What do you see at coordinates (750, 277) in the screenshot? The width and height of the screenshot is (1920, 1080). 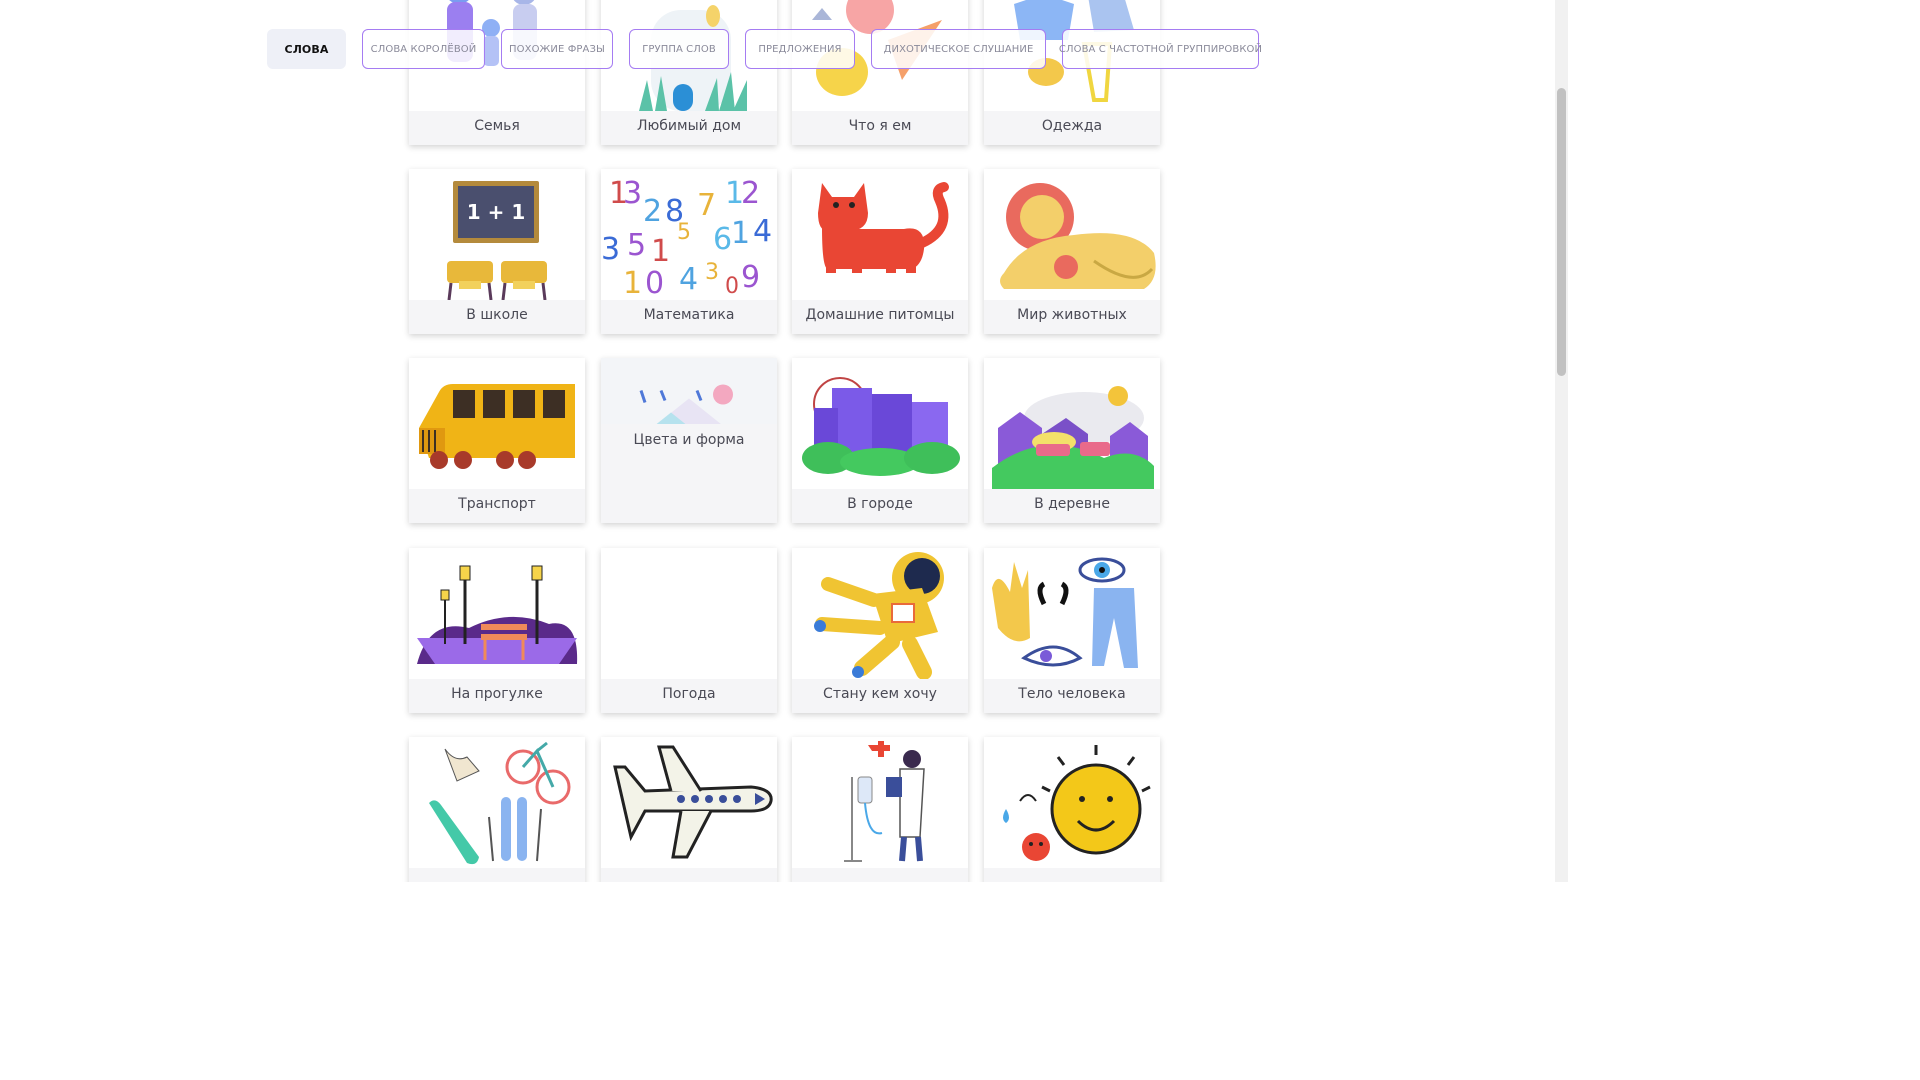 I see `svg-text: 9` at bounding box center [750, 277].